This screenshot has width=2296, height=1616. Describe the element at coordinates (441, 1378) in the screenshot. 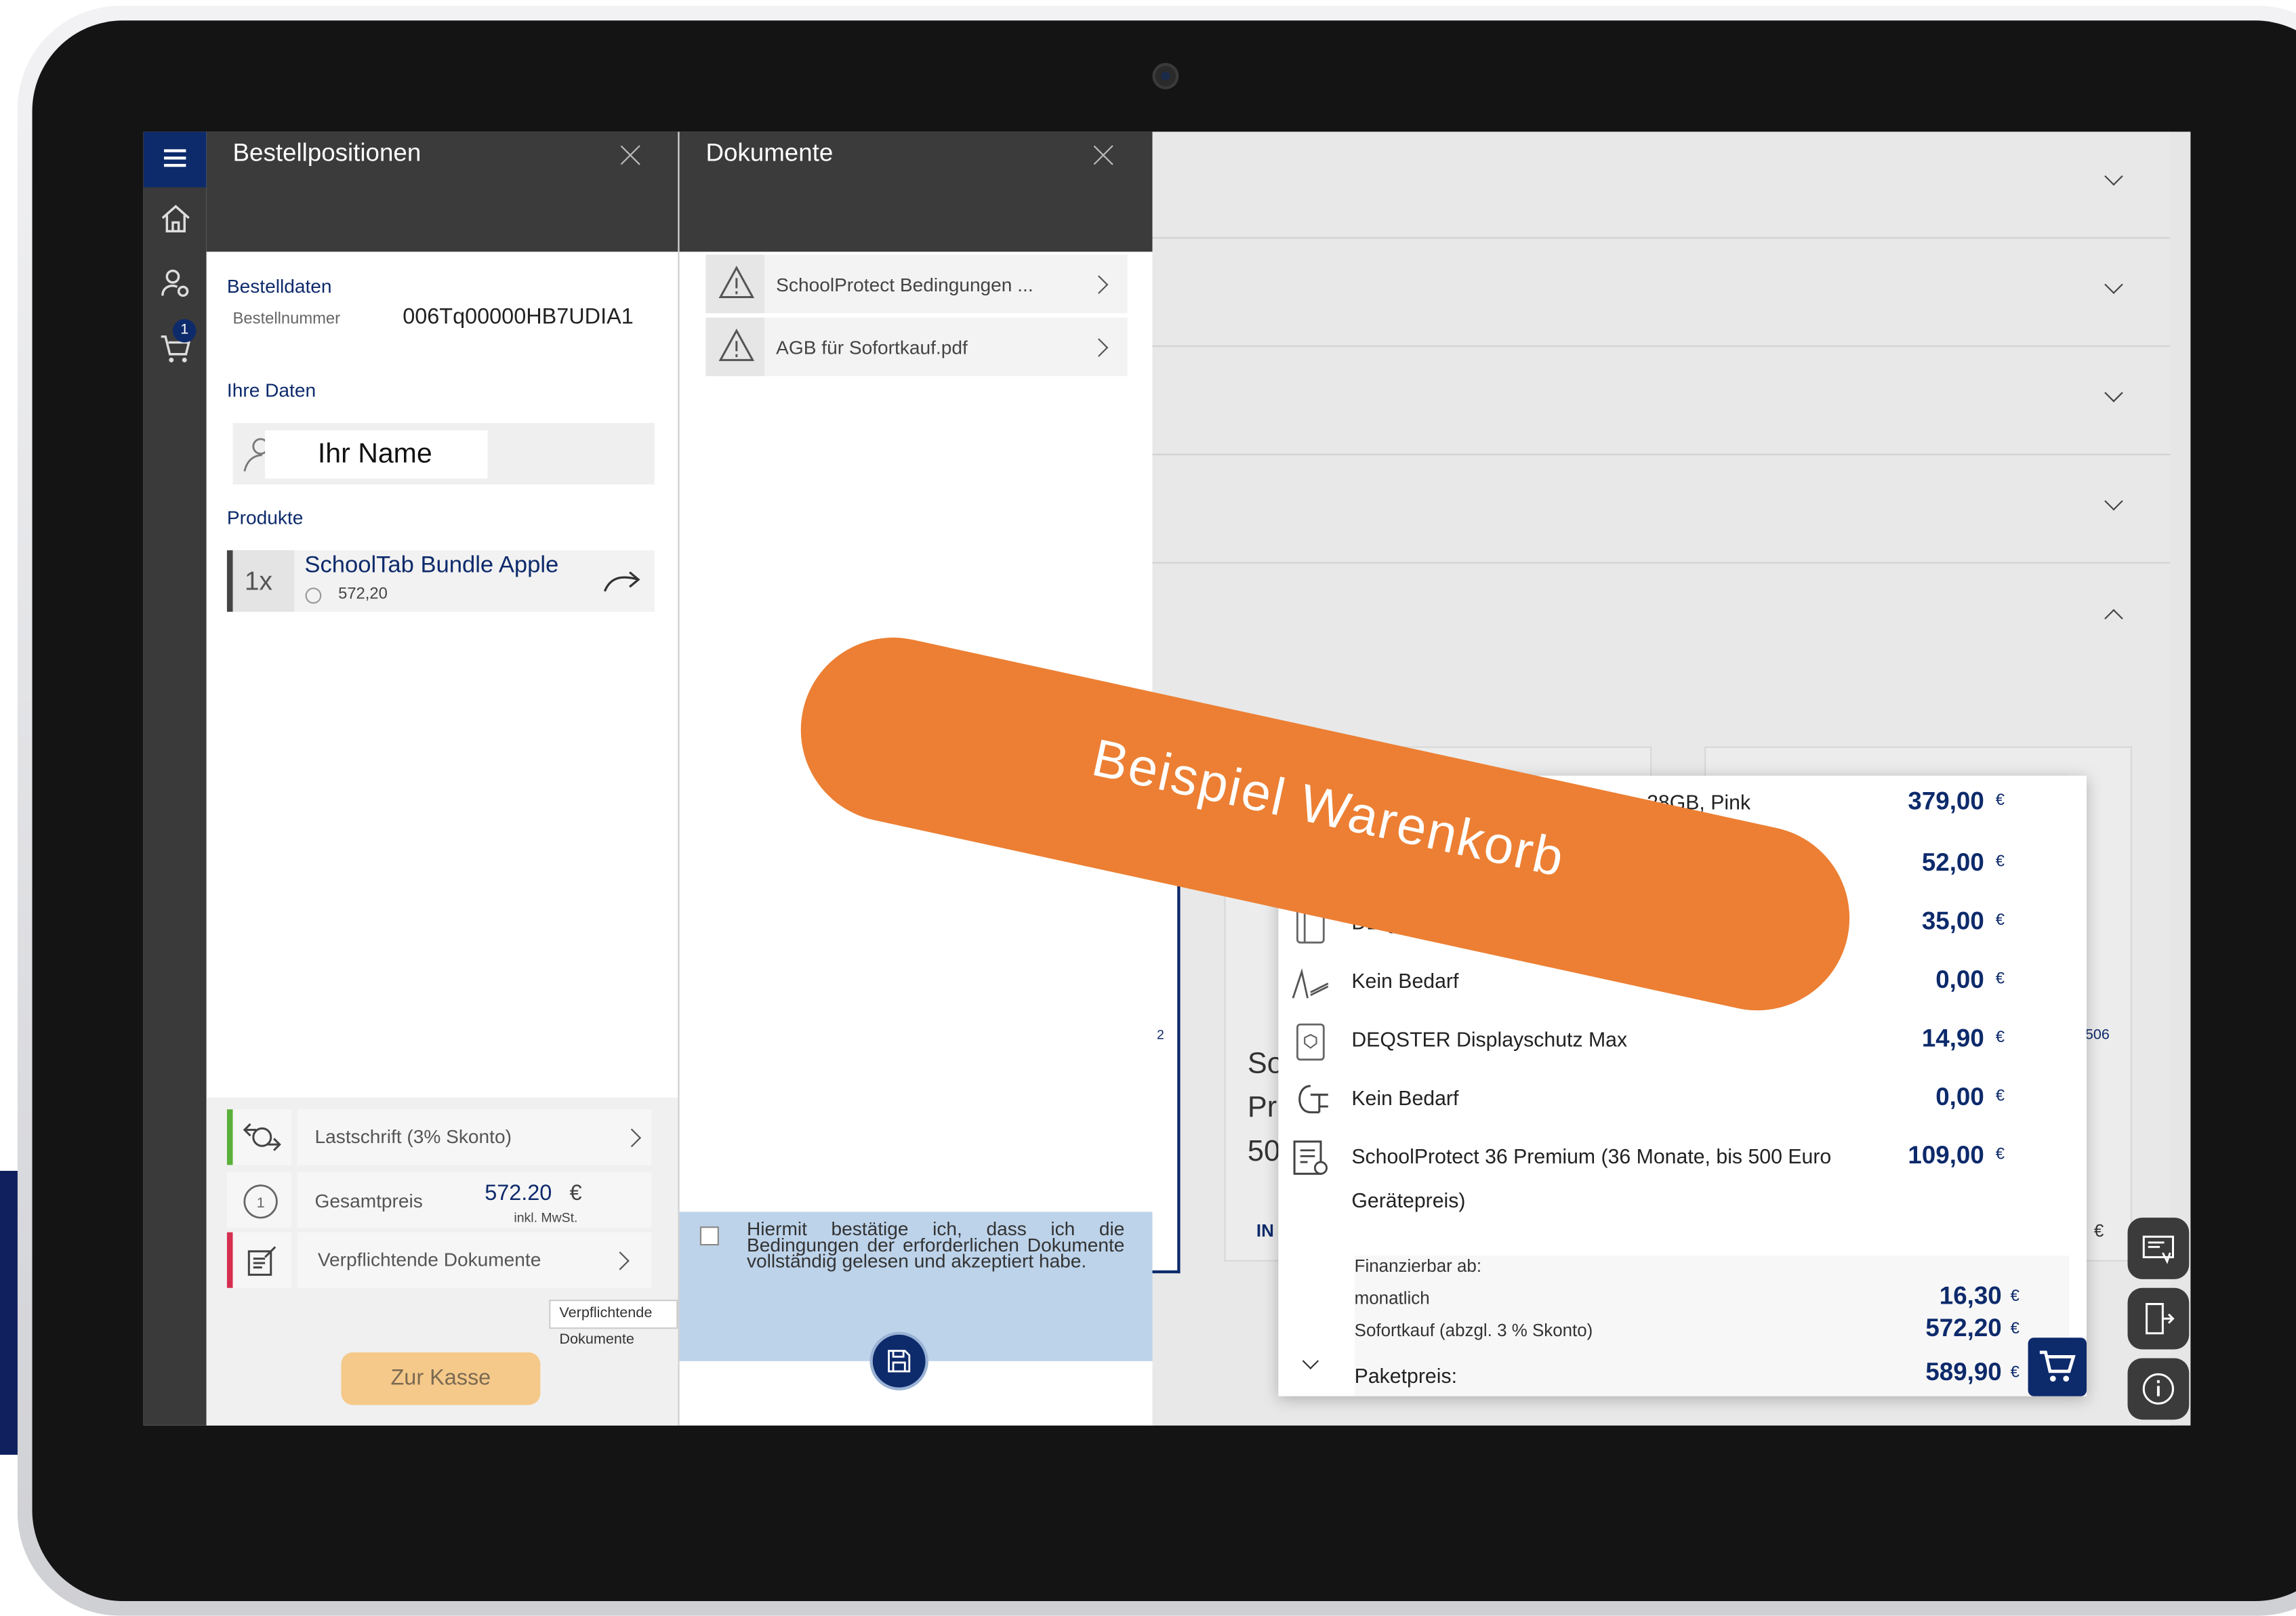

I see `checkout-button: Zur Kasse` at that location.